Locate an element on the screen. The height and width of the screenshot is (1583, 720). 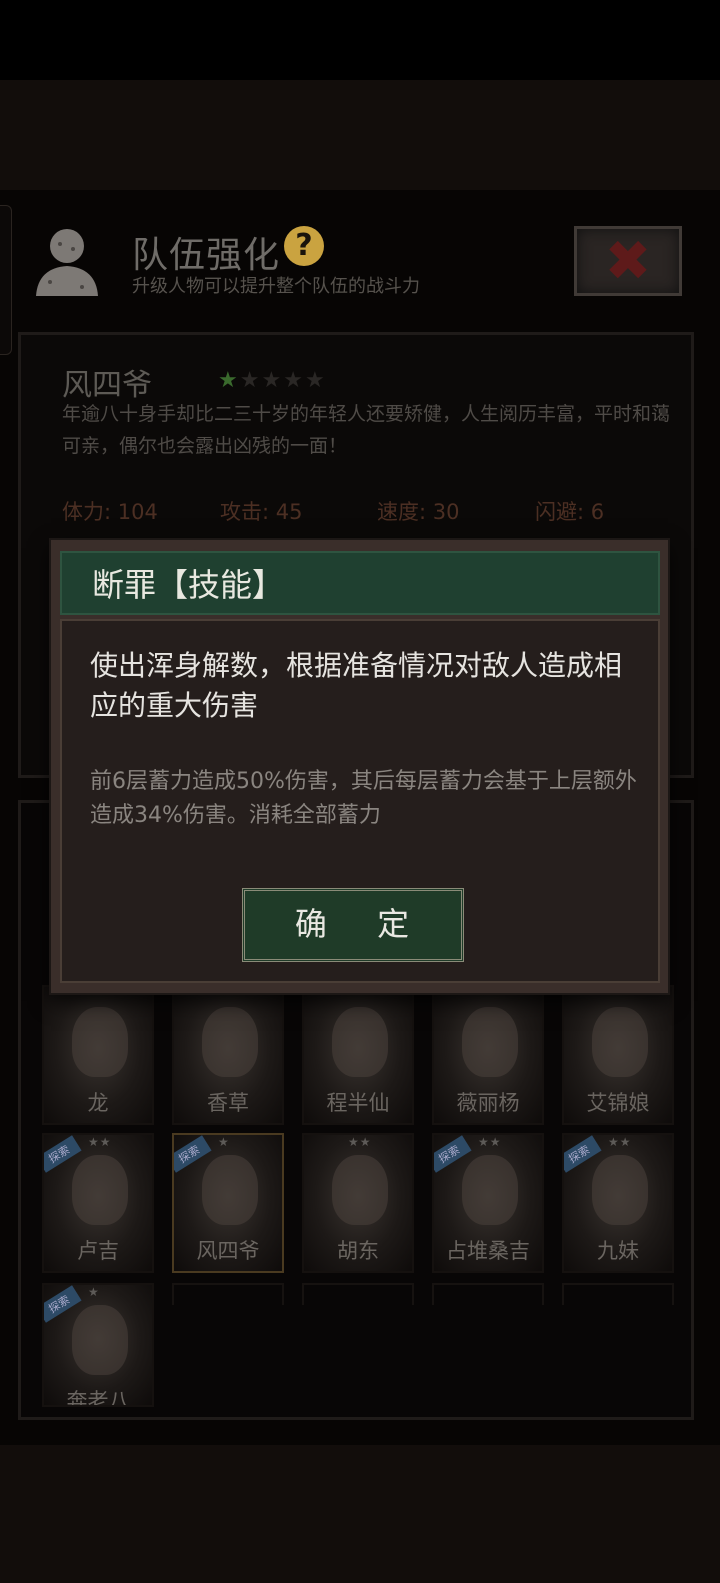
character-card: ★★ 胡东 is located at coordinates (358, 1203).